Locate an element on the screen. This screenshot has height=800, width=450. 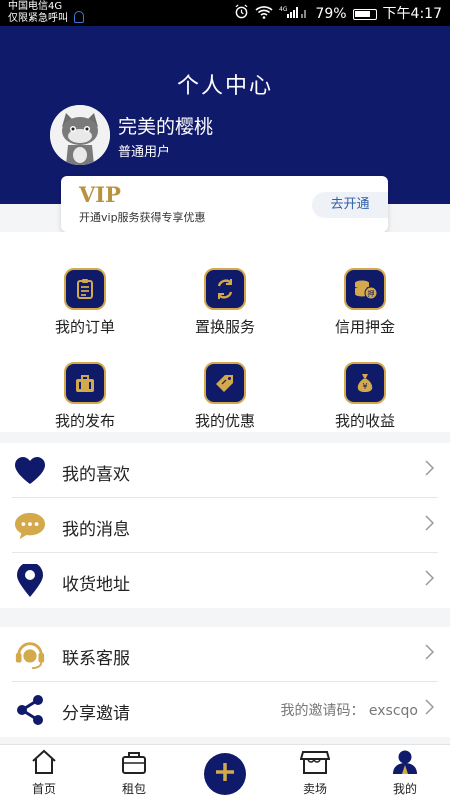
bottom-nav: 首页 租包 卖场 我的 is located at coordinates (225, 772).